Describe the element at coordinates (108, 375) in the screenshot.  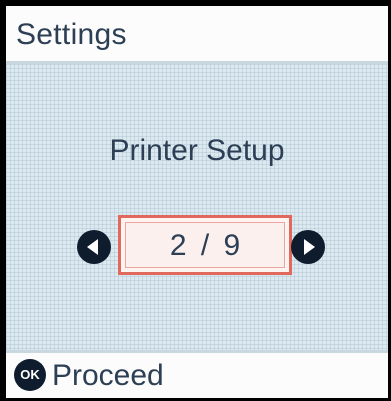
I see `proceed-label: Proceed` at that location.